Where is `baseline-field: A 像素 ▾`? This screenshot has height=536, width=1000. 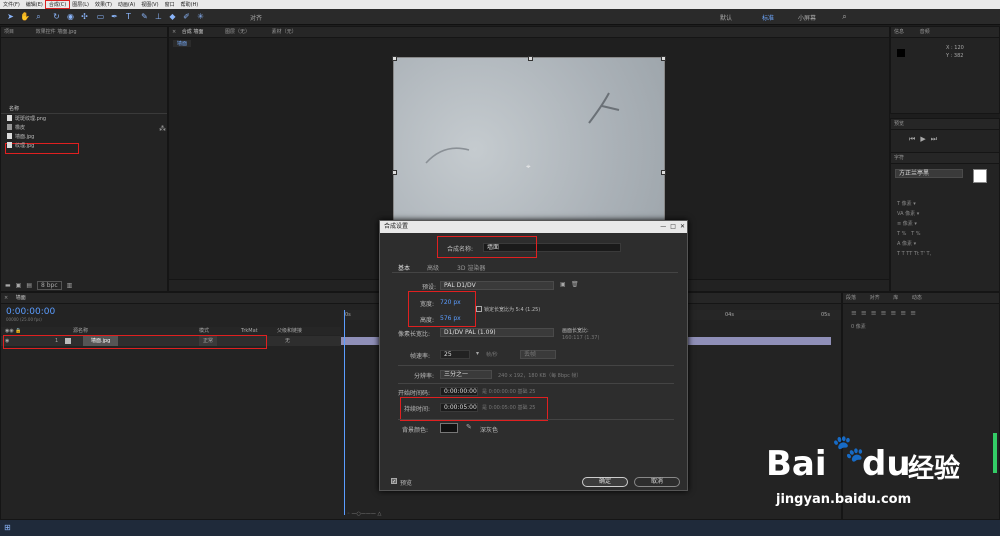
baseline-field: A 像素 ▾ is located at coordinates (914, 244).